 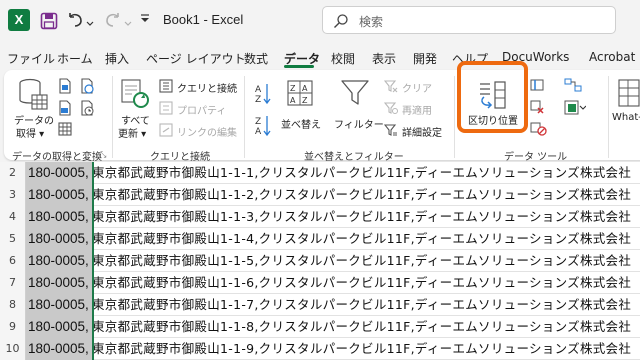 I want to click on refresh-icon, so click(x=135, y=95).